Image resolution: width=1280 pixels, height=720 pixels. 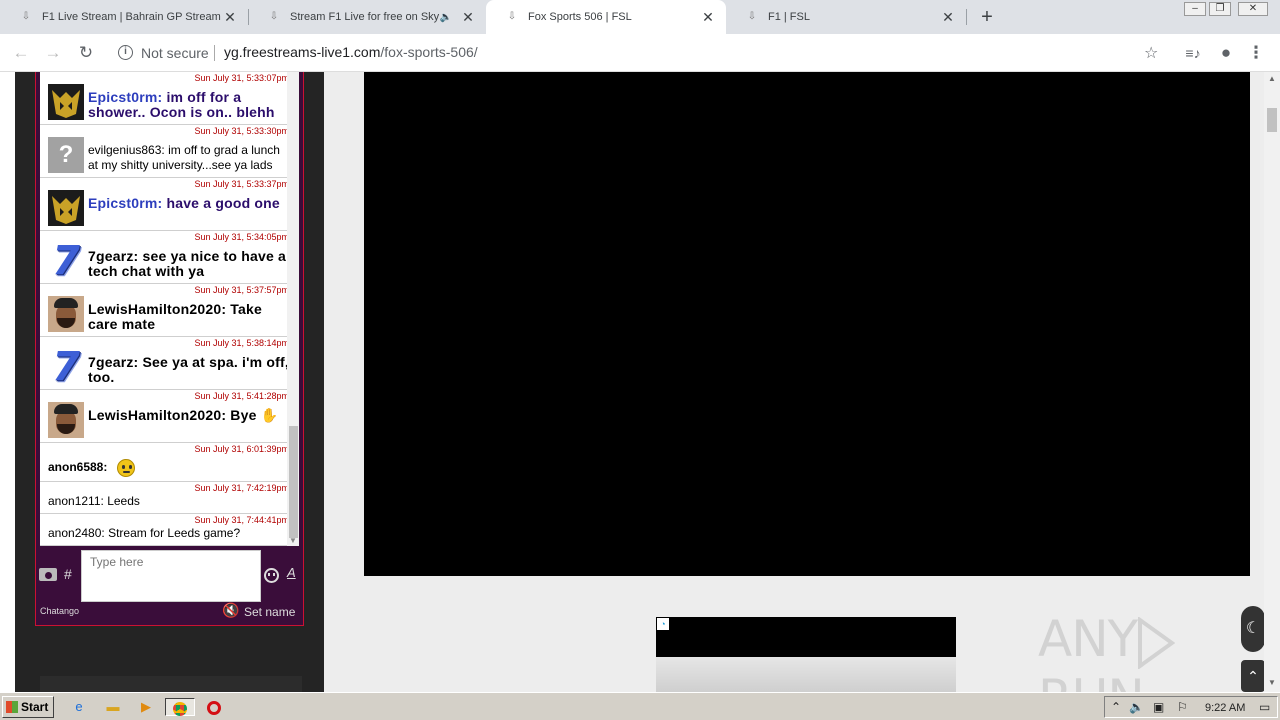 What do you see at coordinates (1253, 9) in the screenshot?
I see `close-window-button: ✕` at bounding box center [1253, 9].